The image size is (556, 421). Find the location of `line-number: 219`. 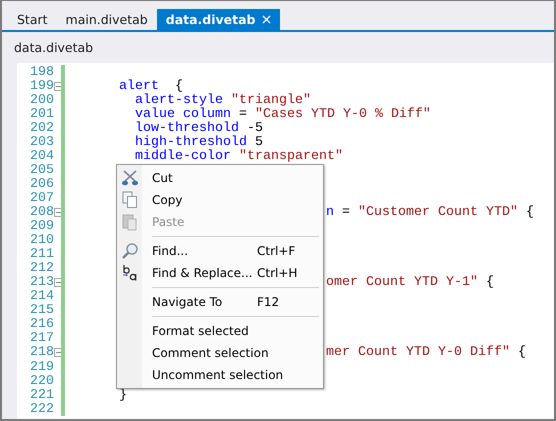

line-number: 219 is located at coordinates (41, 367).